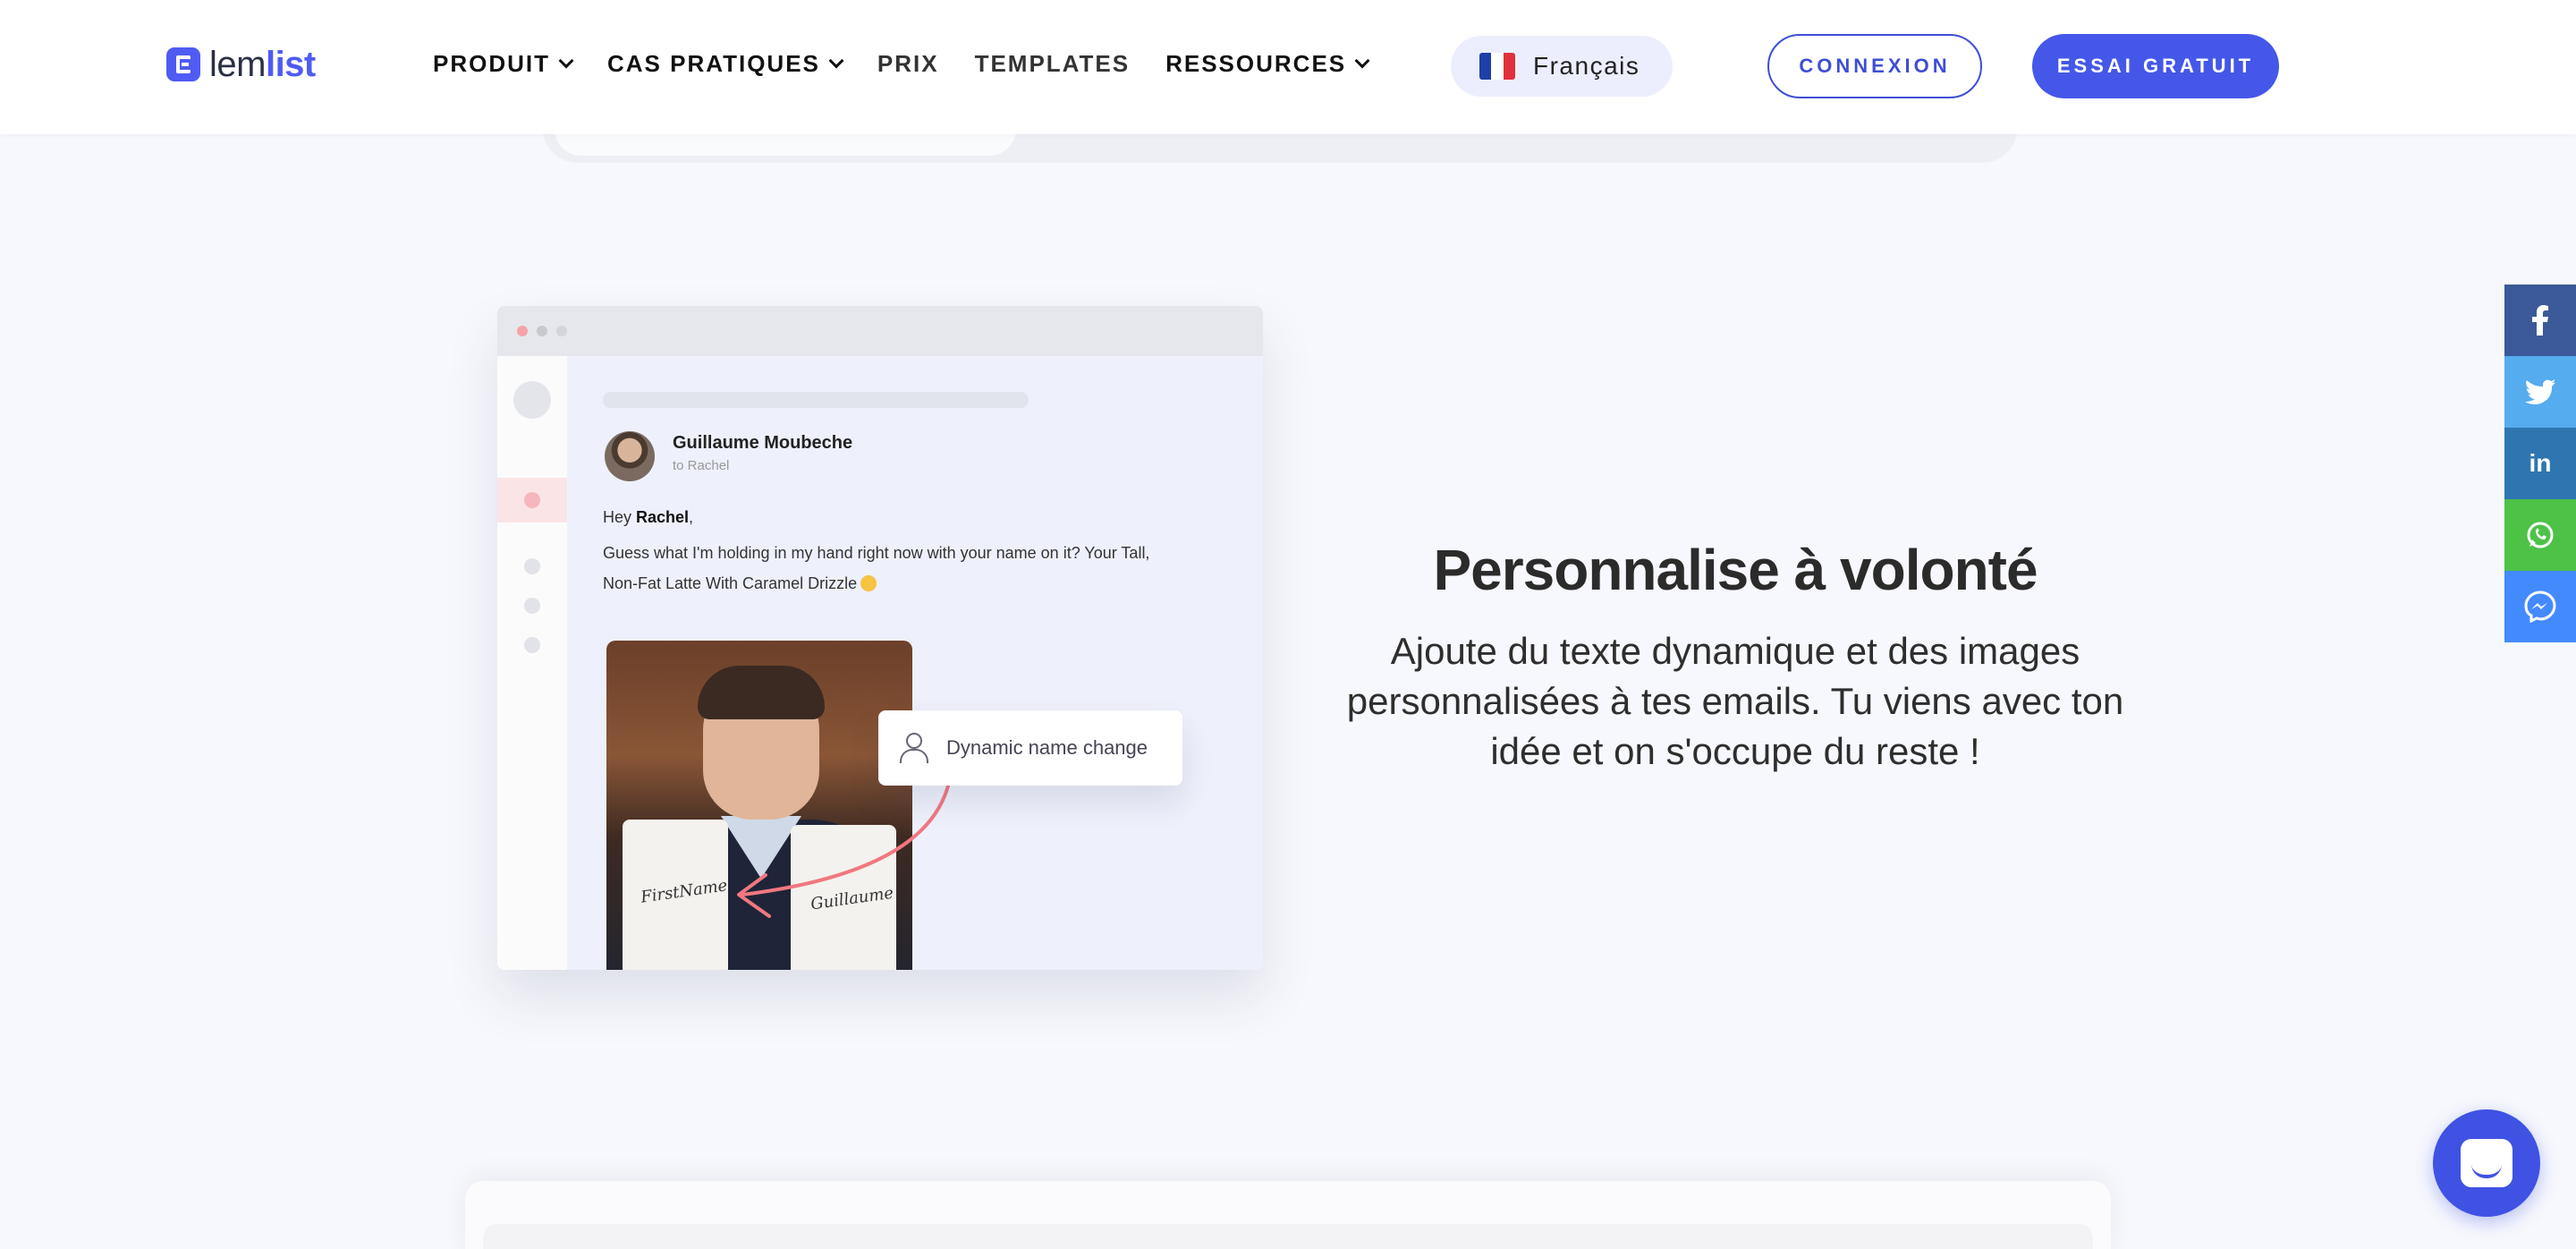 The width and height of the screenshot is (2576, 1249). What do you see at coordinates (701, 465) in the screenshot?
I see `sender-recipient: to Rachel` at bounding box center [701, 465].